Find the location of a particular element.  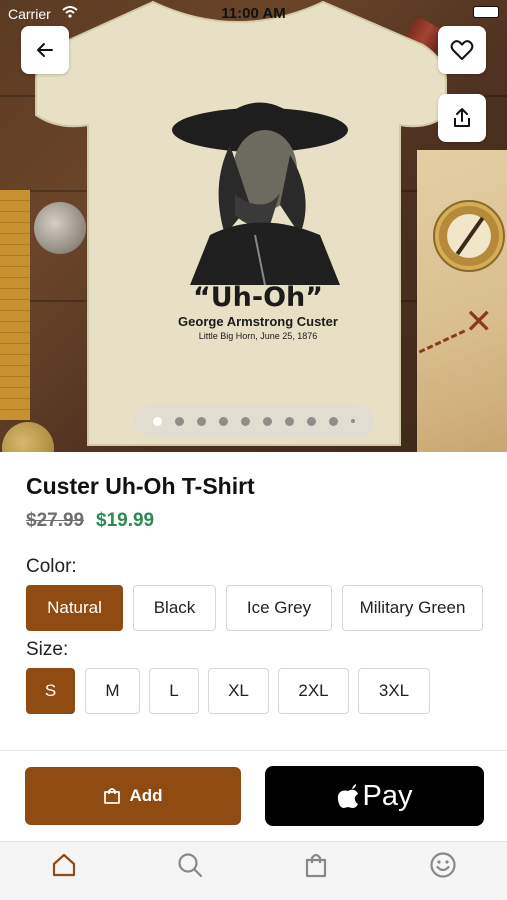

tab-search is located at coordinates (190, 865).